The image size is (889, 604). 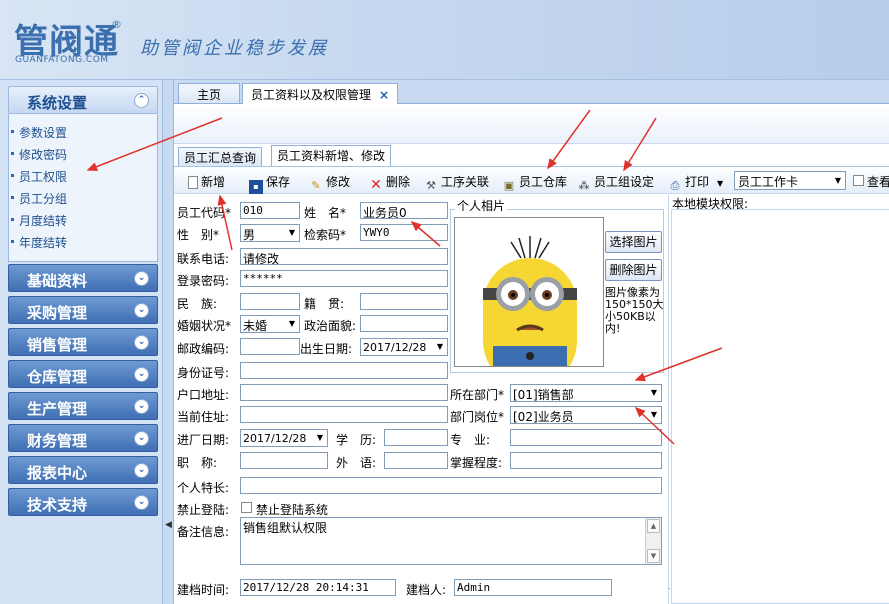 I want to click on new-label: 新增, so click(x=213, y=182).